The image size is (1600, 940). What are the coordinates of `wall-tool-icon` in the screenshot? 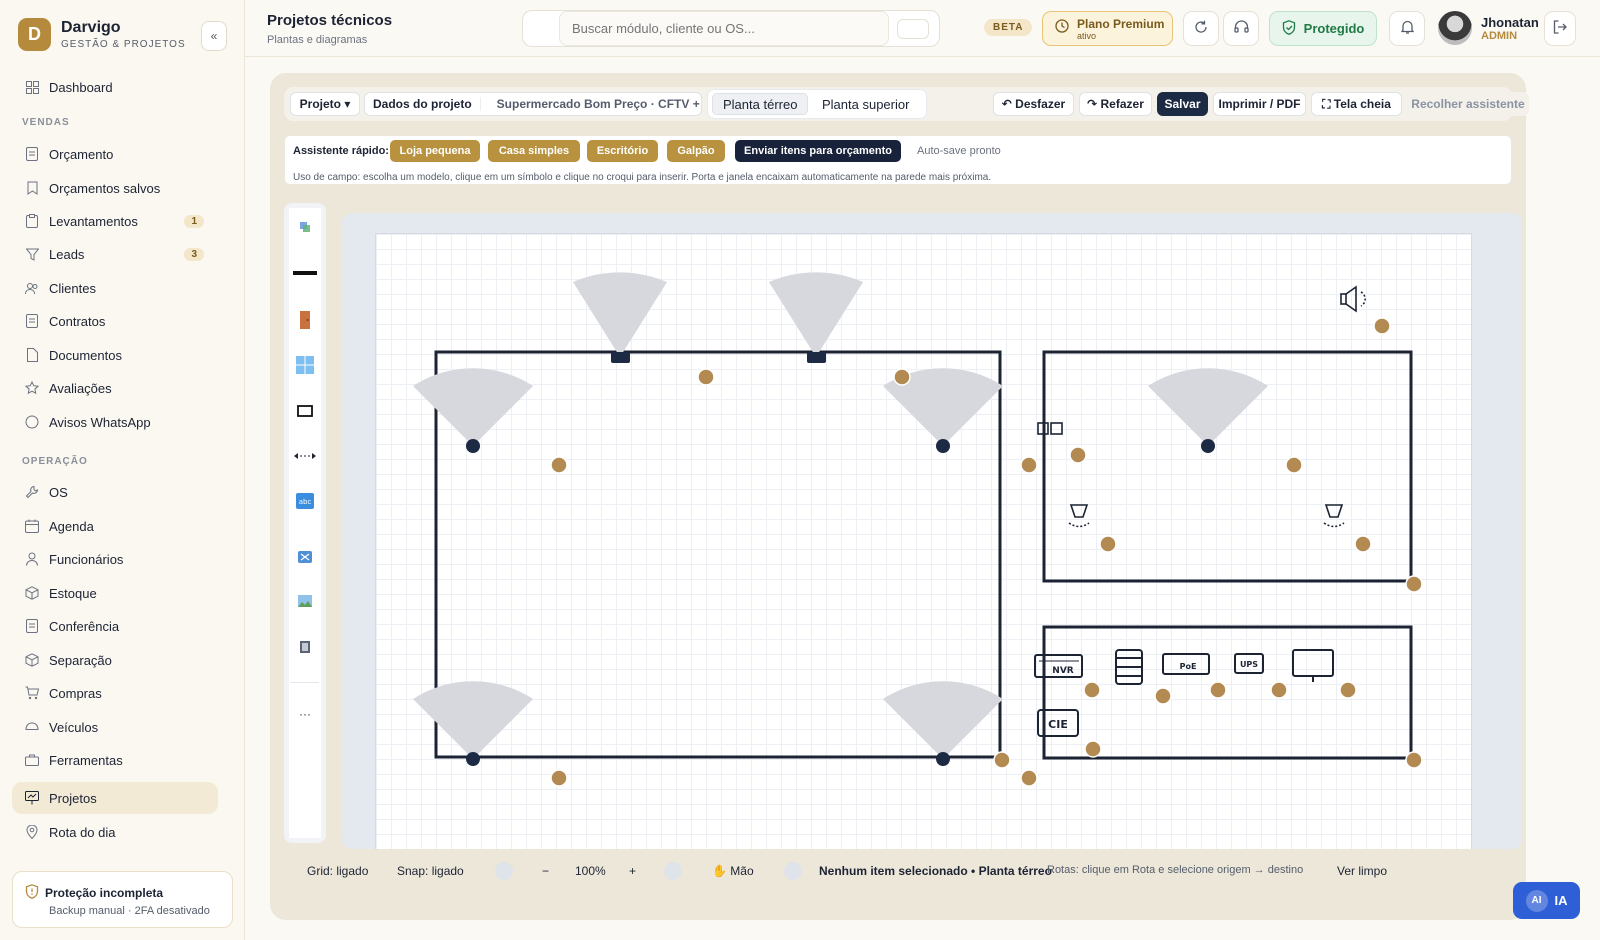 It's located at (305, 273).